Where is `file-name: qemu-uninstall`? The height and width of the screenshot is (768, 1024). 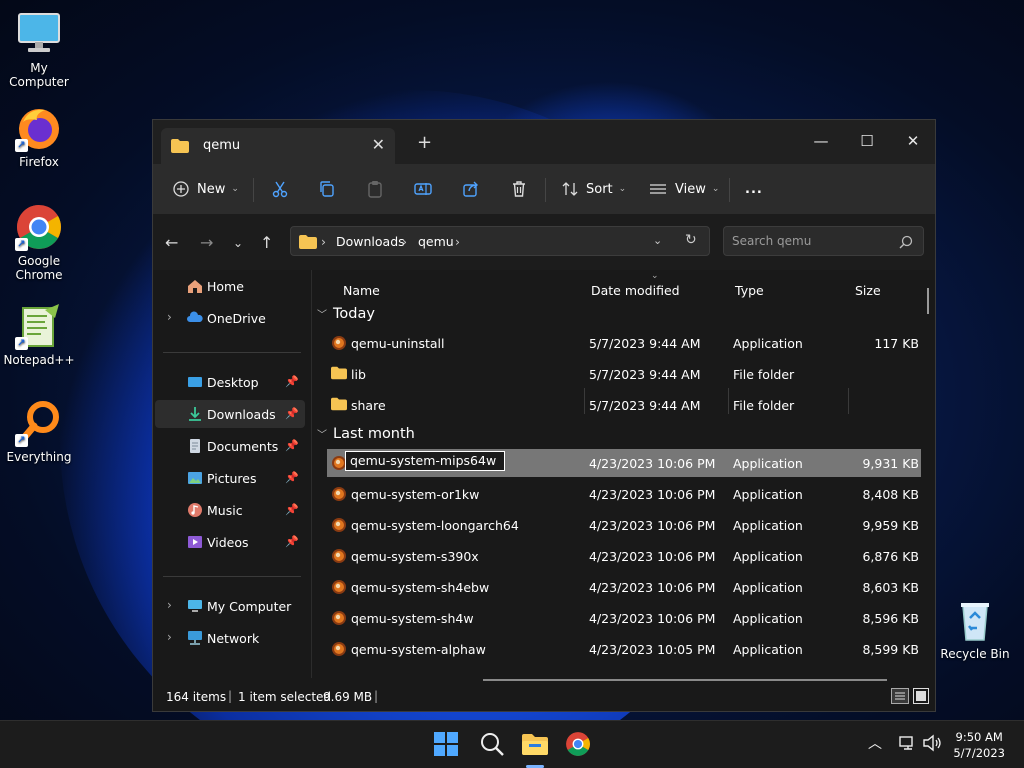 file-name: qemu-uninstall is located at coordinates (398, 343).